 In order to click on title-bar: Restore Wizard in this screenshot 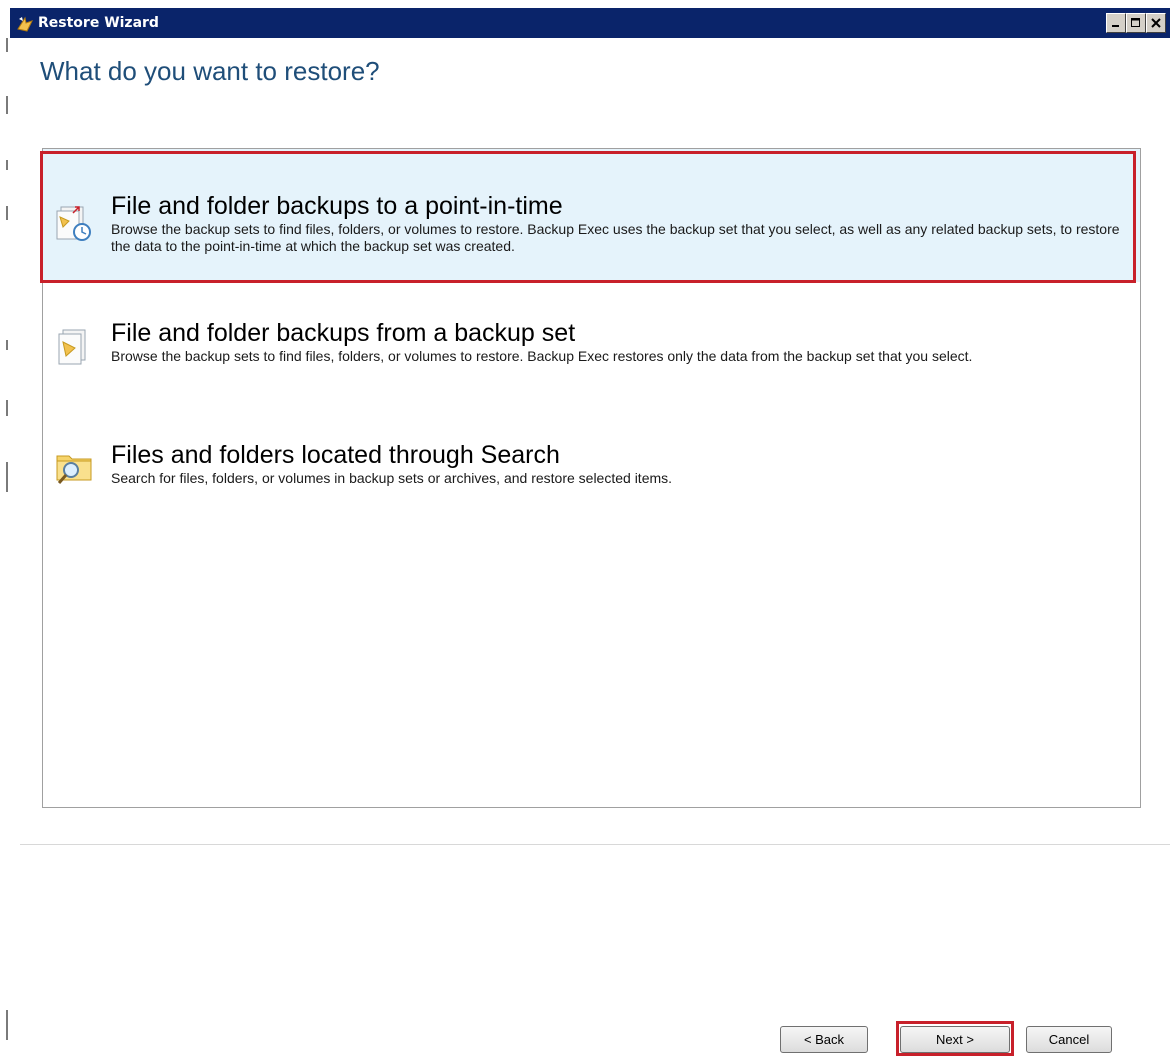, I will do `click(590, 23)`.